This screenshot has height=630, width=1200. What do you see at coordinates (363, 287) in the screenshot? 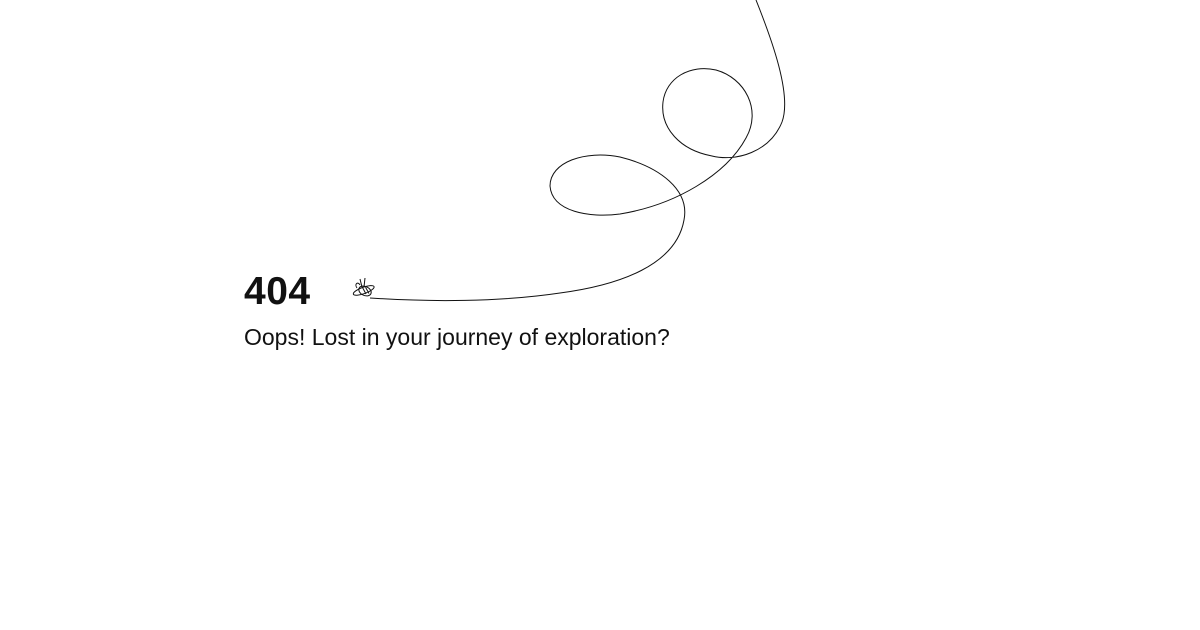
I see `bee-icon` at bounding box center [363, 287].